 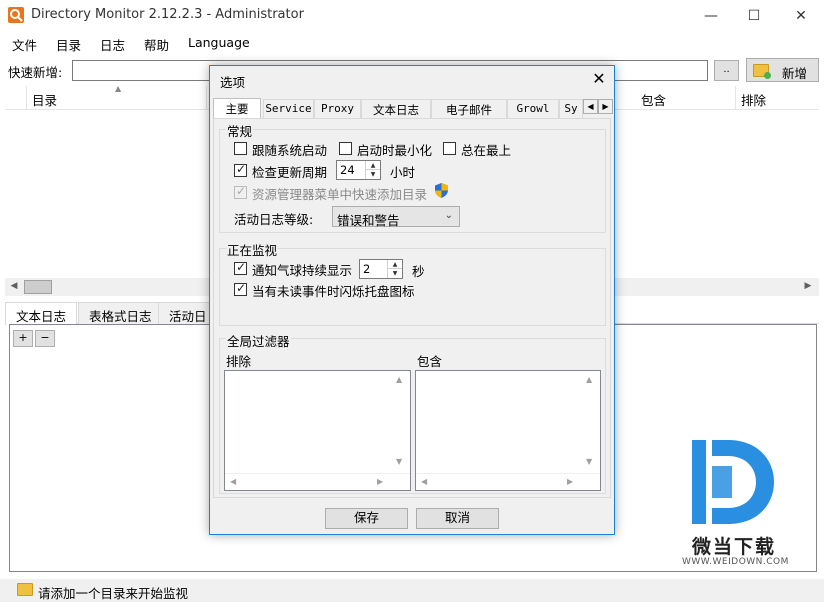 What do you see at coordinates (801, 15) in the screenshot?
I see `close-button: ✕` at bounding box center [801, 15].